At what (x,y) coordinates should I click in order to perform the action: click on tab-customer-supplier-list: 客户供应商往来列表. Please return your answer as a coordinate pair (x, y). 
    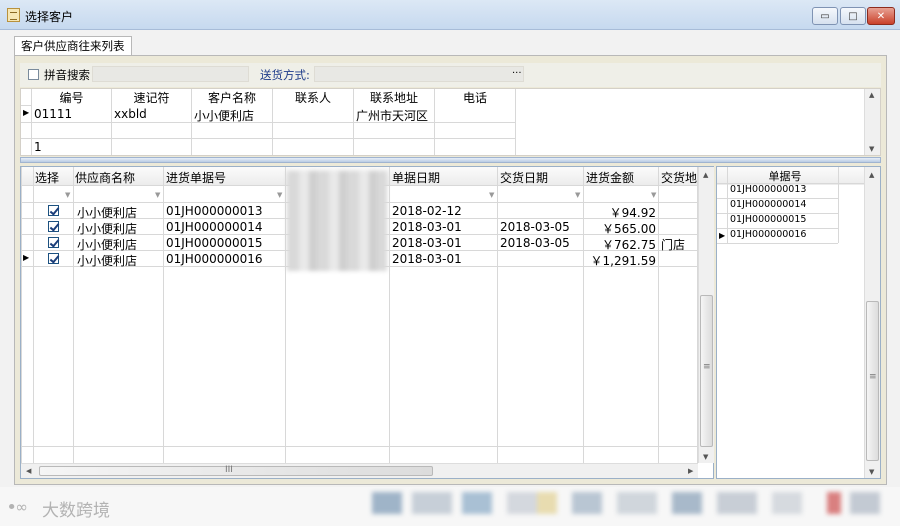
    Looking at the image, I should click on (73, 46).